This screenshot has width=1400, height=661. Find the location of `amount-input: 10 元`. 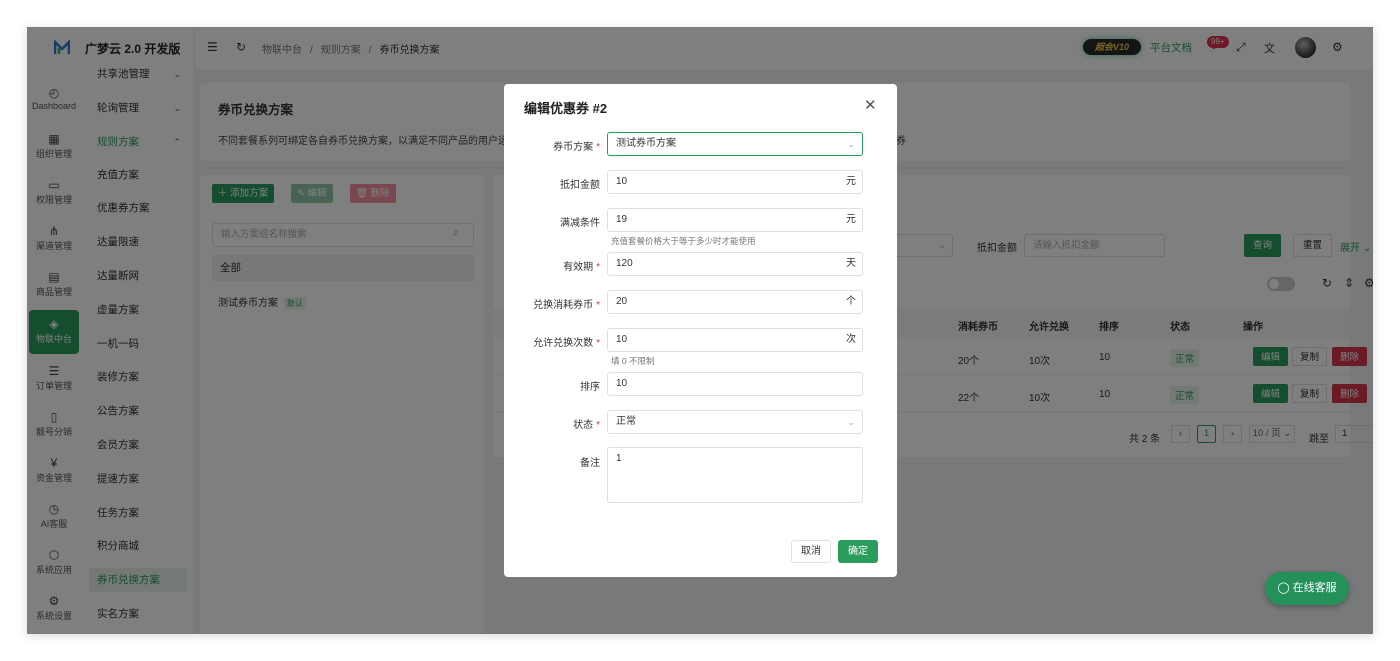

amount-input: 10 元 is located at coordinates (735, 182).